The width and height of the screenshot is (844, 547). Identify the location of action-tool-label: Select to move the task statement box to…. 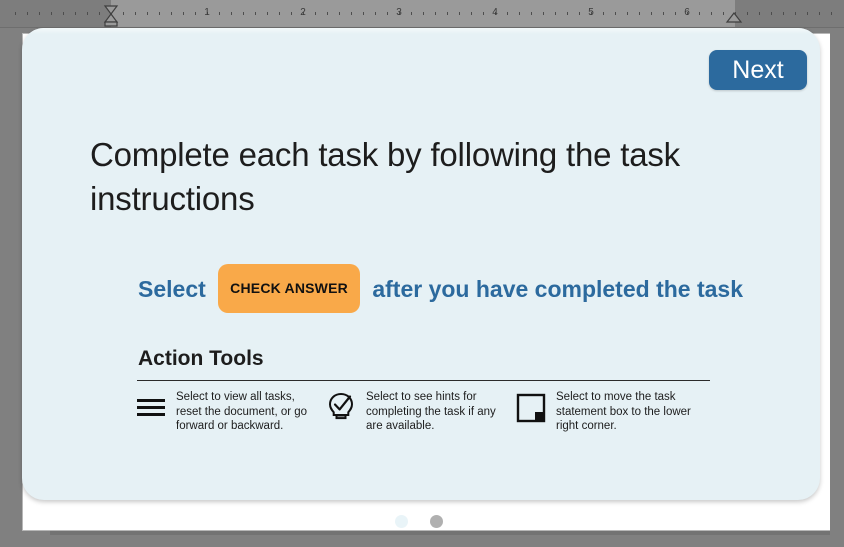
(623, 411).